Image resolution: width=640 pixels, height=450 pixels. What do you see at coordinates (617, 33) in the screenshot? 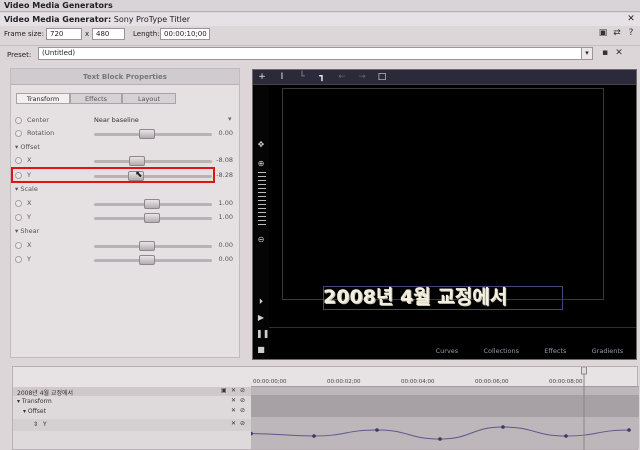
I see `plugin-icon: ⇄` at bounding box center [617, 33].